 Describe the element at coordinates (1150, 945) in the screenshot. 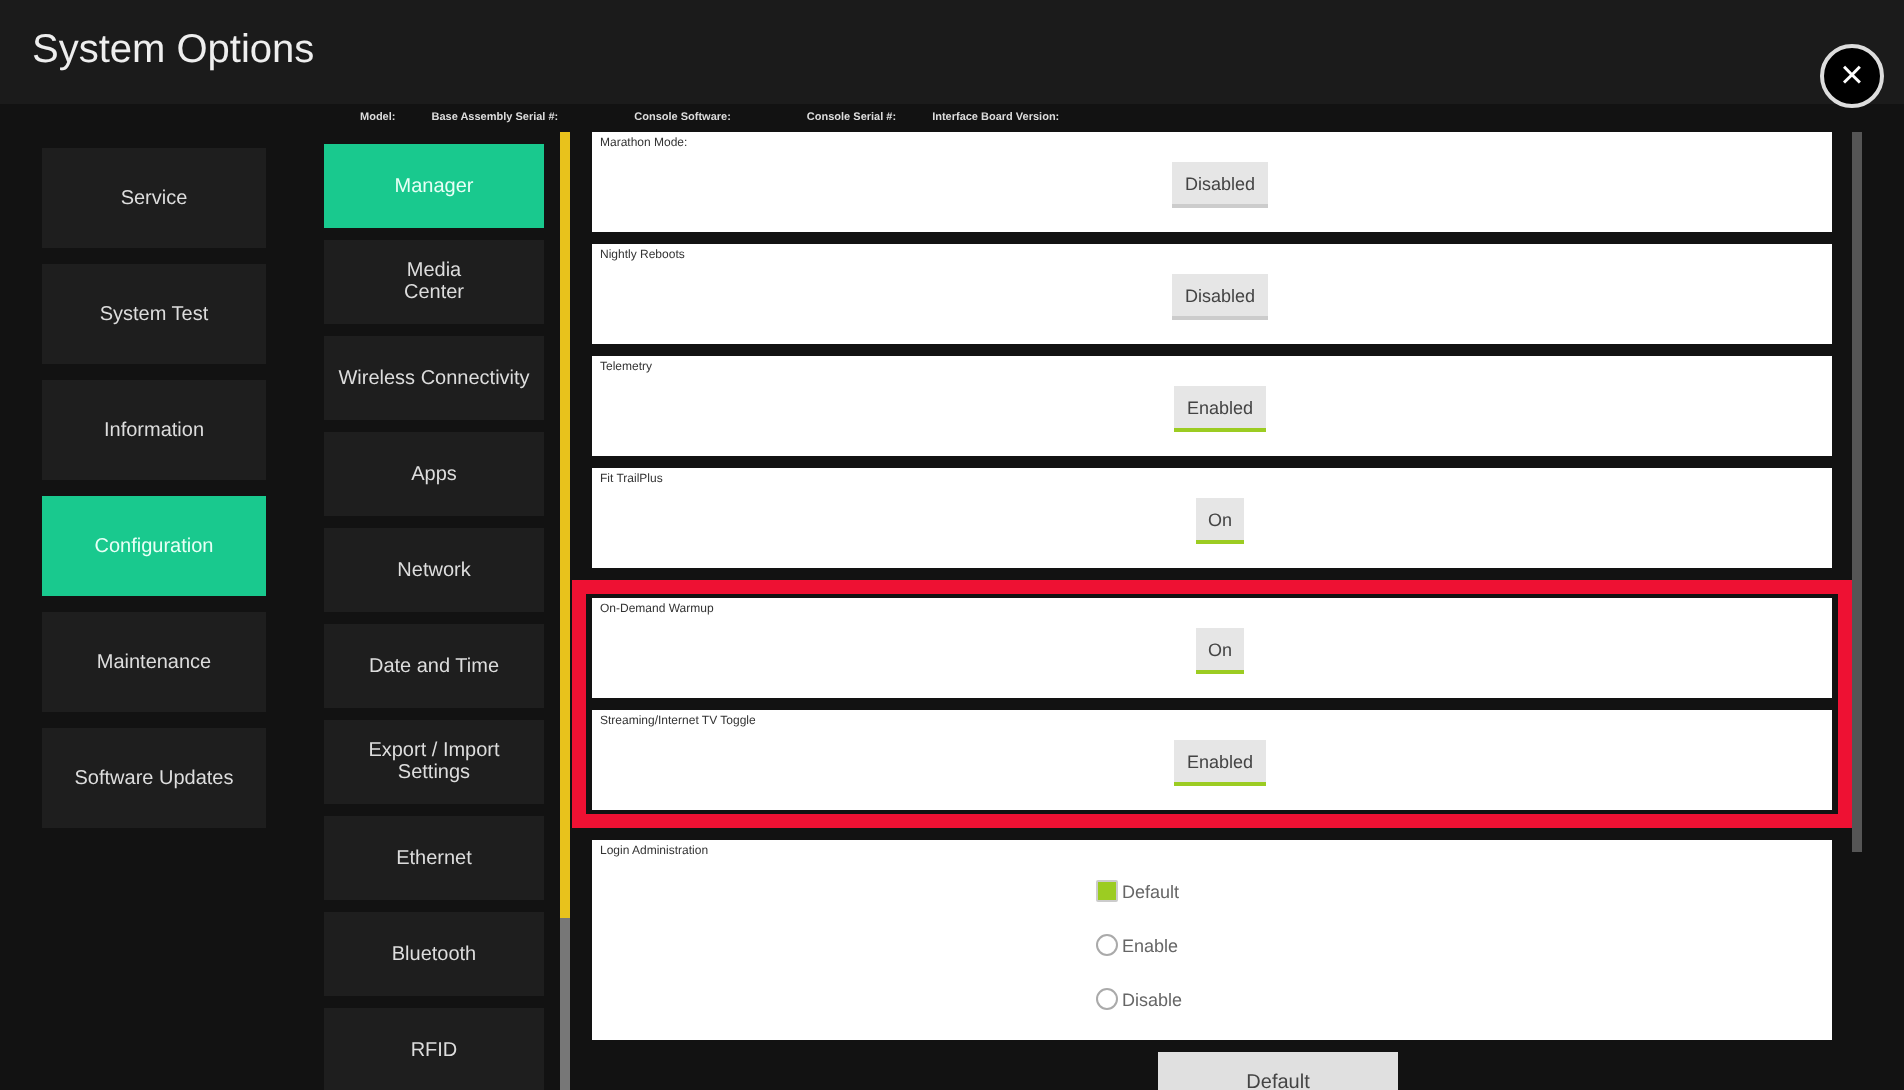

I see `radio-label: Enable` at that location.